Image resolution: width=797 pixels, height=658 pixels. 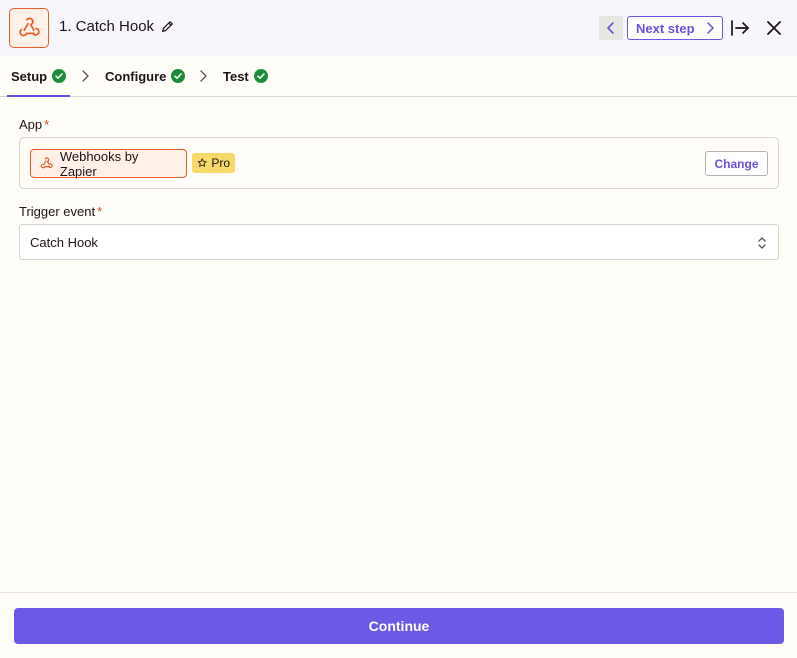 I want to click on next-step-button: Next step, so click(x=675, y=28).